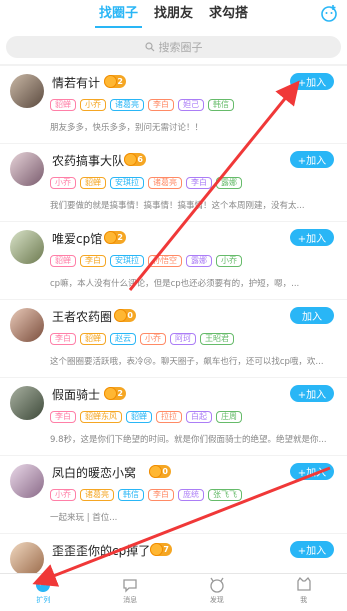 This screenshot has height=611, width=347. I want to click on group-name: 假面骑士, so click(76, 395).